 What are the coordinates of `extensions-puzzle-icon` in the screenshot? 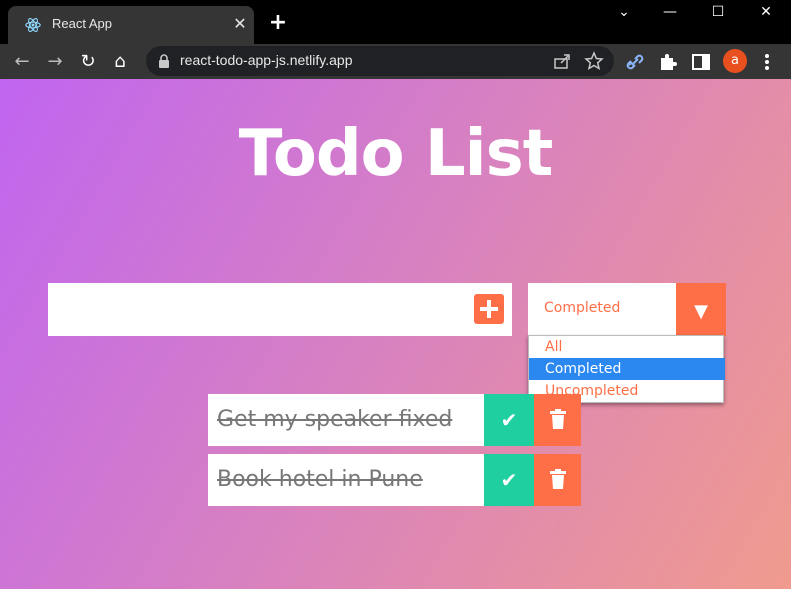 It's located at (668, 62).